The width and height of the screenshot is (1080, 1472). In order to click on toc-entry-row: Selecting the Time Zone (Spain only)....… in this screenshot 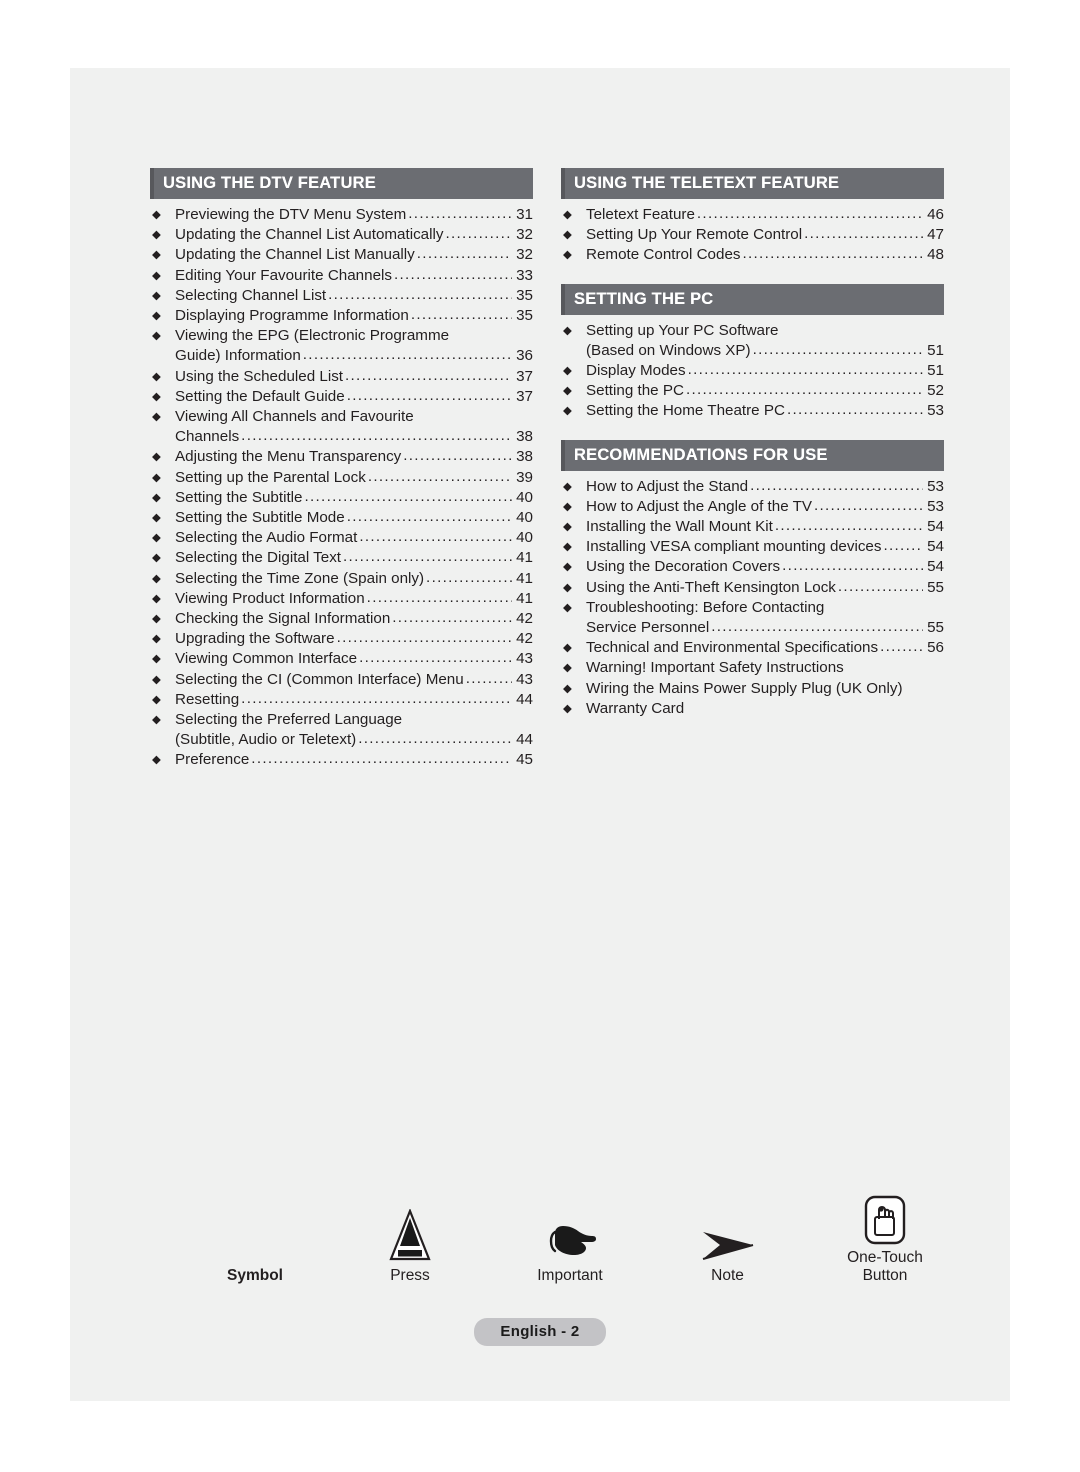, I will do `click(354, 579)`.